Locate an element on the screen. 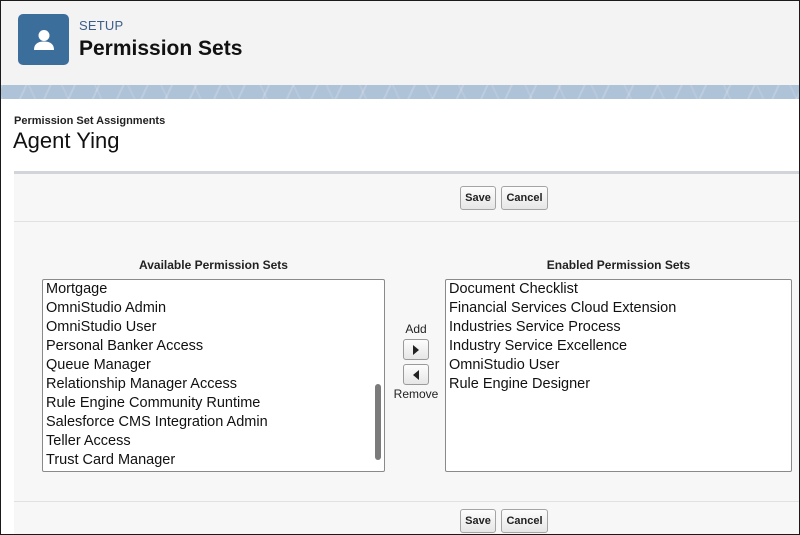  decorative-banner is located at coordinates (400, 92).